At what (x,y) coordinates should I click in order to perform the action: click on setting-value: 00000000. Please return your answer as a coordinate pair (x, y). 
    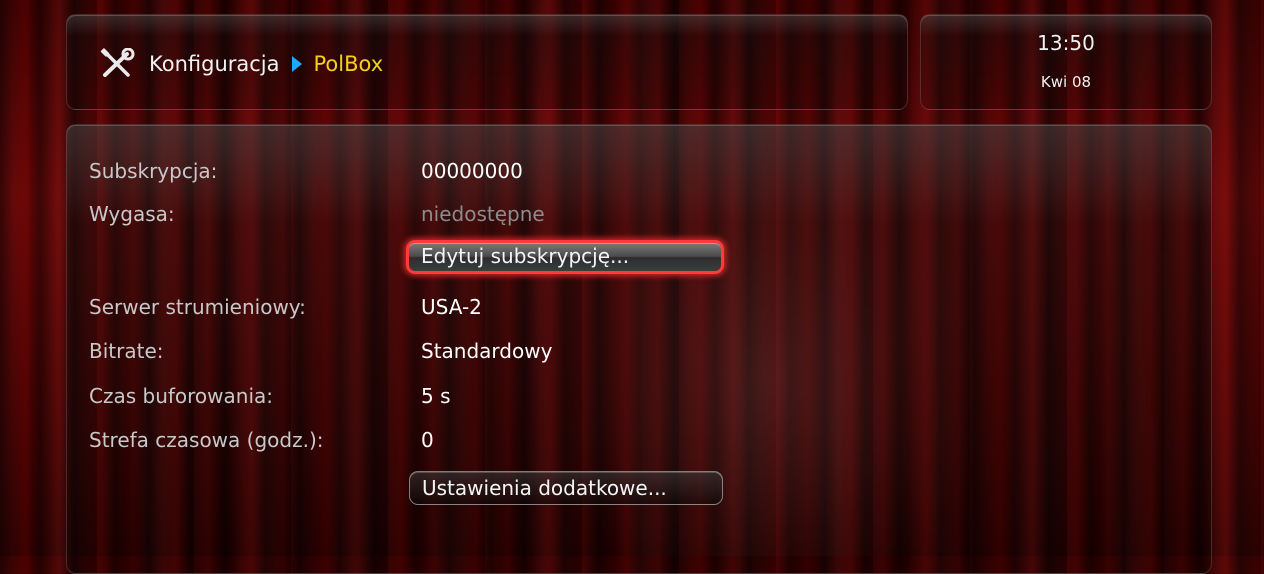
    Looking at the image, I should click on (472, 171).